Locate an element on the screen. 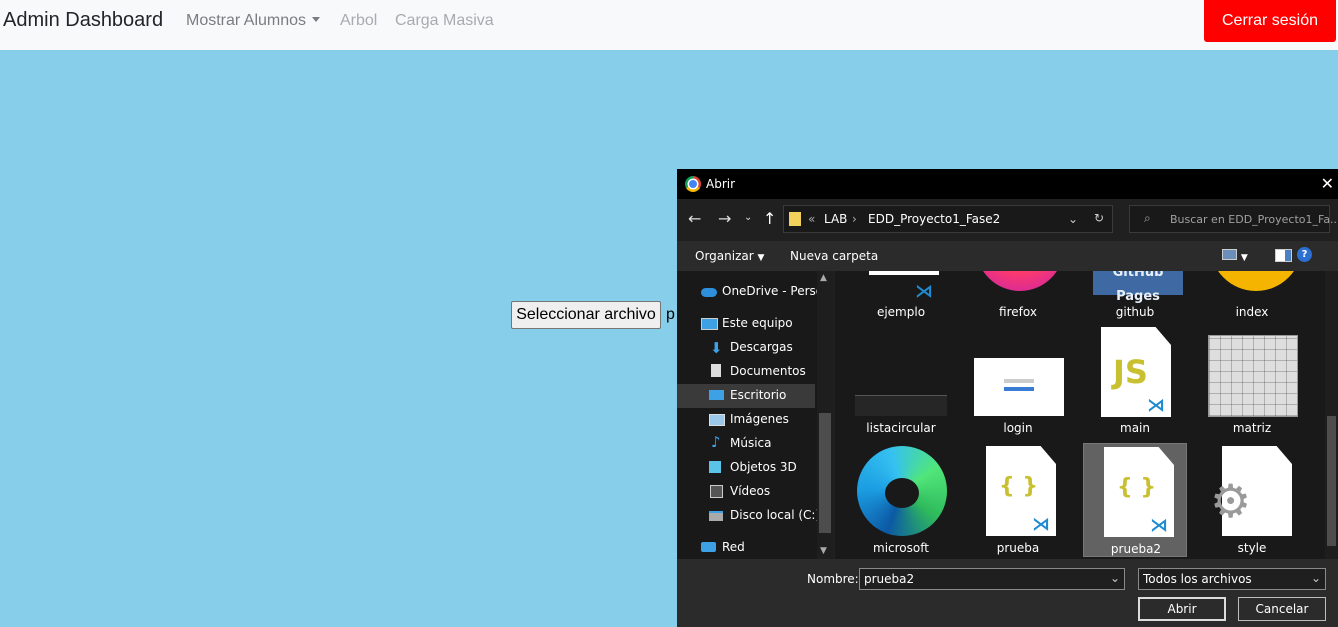 This screenshot has height=627, width=1338. desktop-icon is located at coordinates (716, 395).